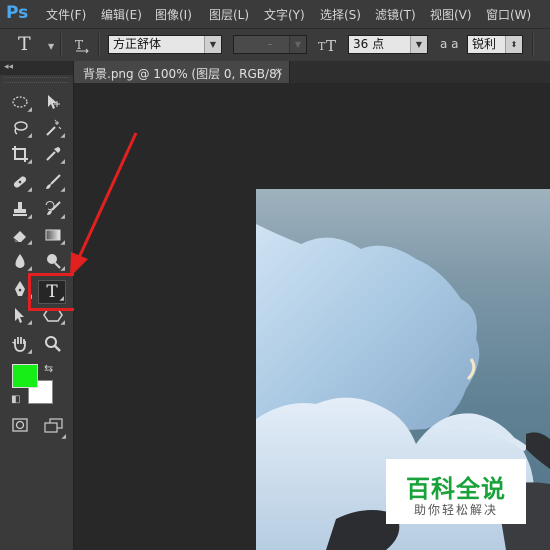  I want to click on lasso-tool-icon: ◢, so click(20, 129).